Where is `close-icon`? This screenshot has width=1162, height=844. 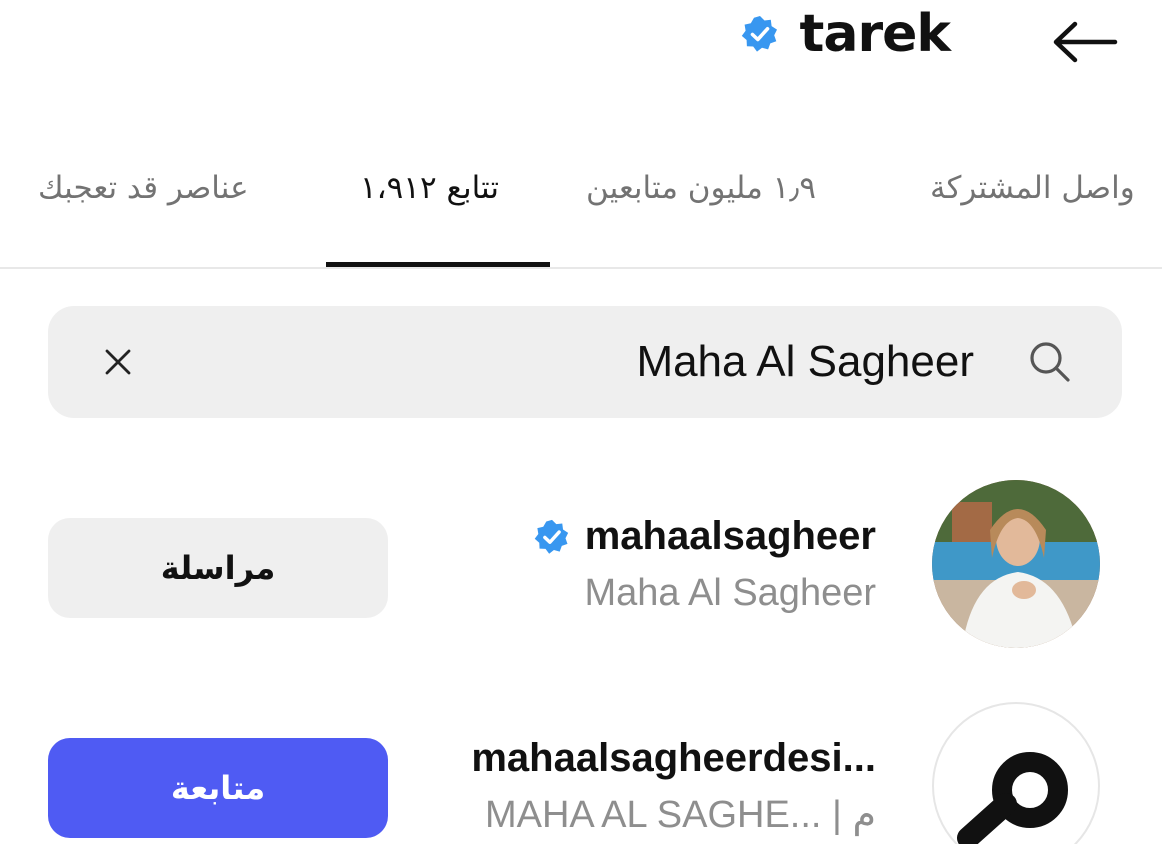 close-icon is located at coordinates (118, 362).